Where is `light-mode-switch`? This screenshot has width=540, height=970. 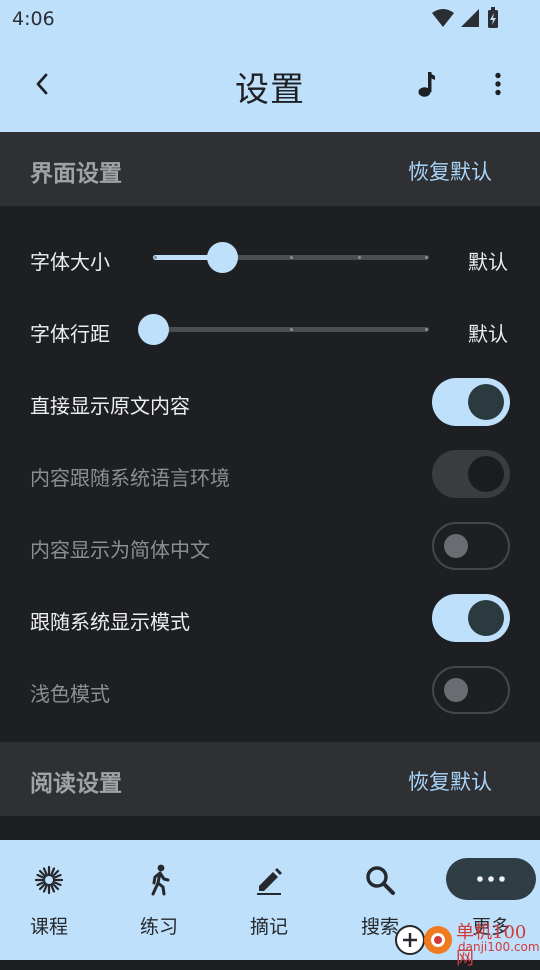 light-mode-switch is located at coordinates (471, 690).